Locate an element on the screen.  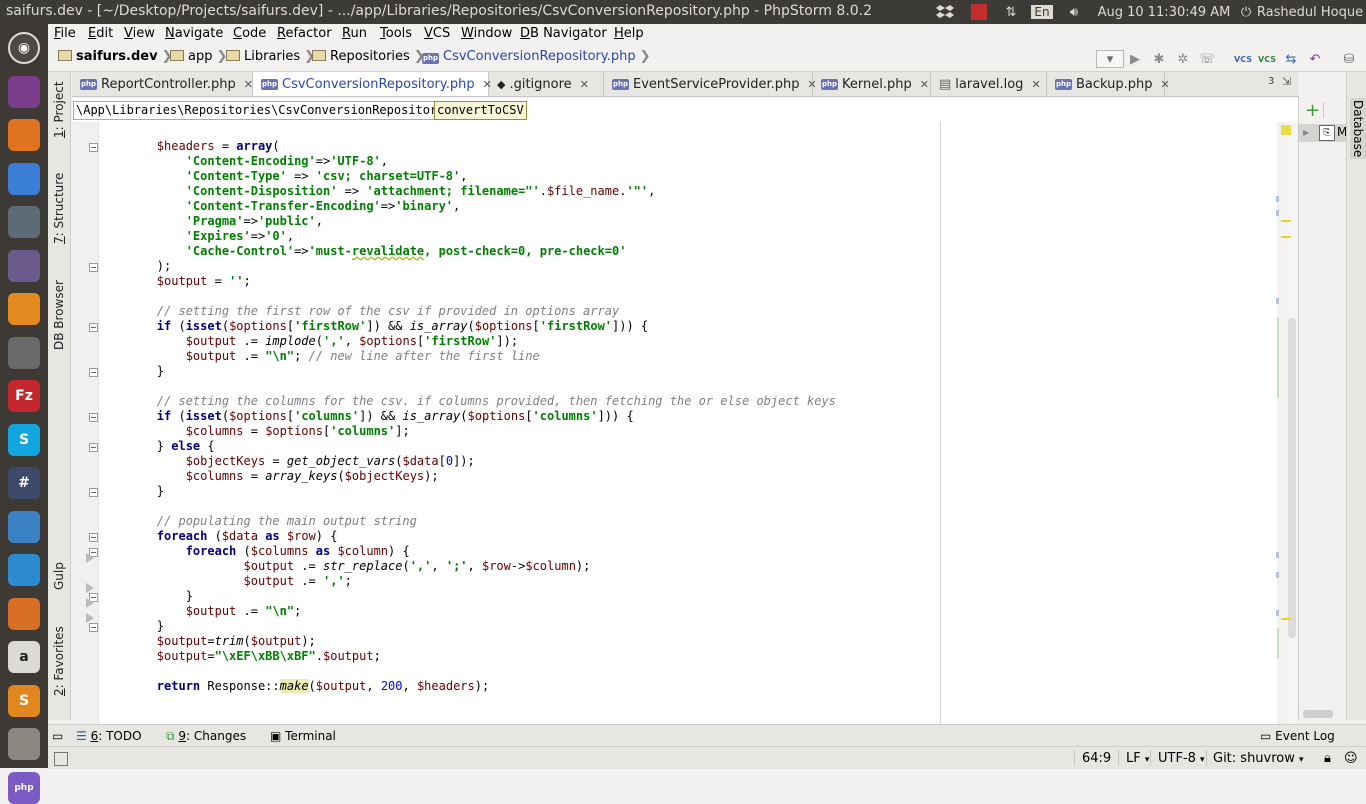
menu-navigate: Navigate is located at coordinates (194, 33).